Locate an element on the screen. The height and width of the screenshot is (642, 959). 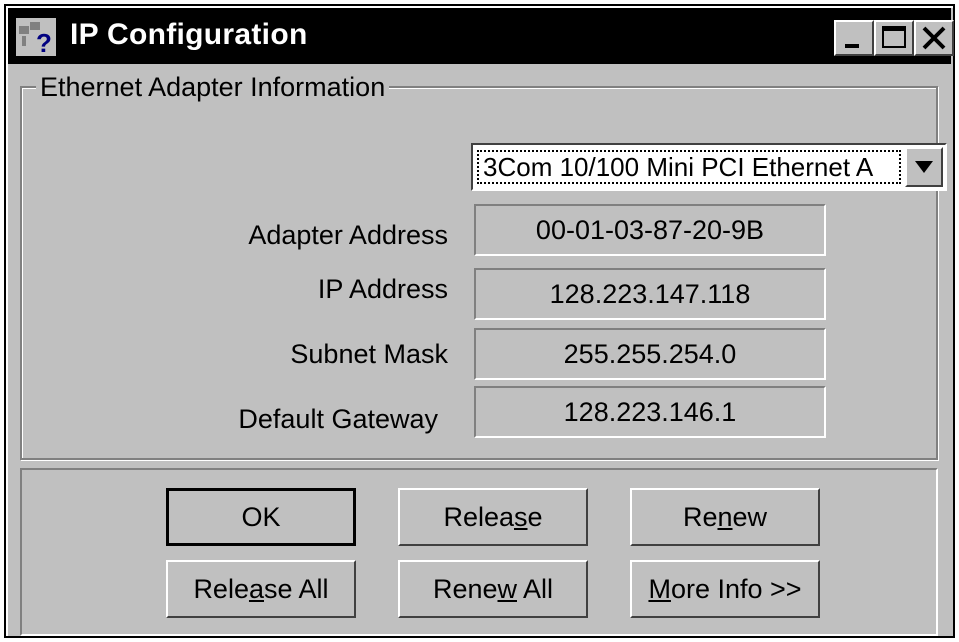
dropdown-button is located at coordinates (924, 167).